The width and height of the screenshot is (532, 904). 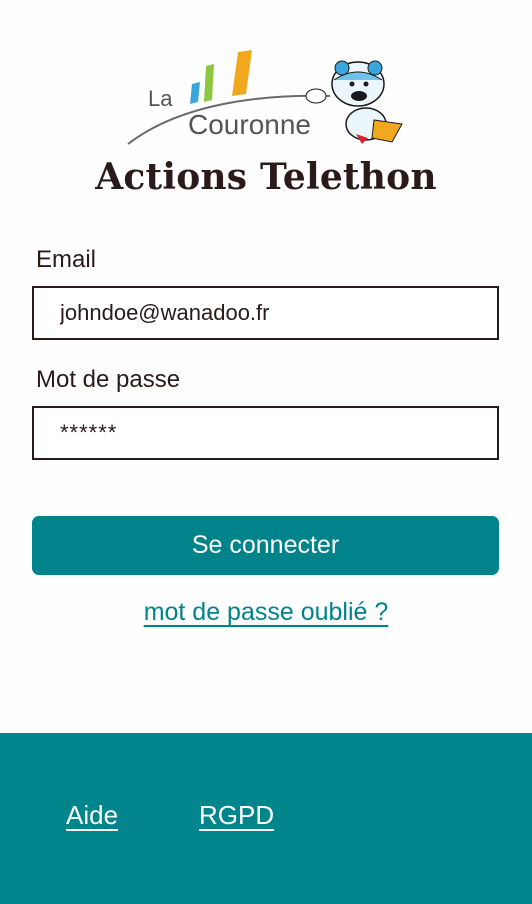 What do you see at coordinates (92, 815) in the screenshot?
I see `help-link: Aide` at bounding box center [92, 815].